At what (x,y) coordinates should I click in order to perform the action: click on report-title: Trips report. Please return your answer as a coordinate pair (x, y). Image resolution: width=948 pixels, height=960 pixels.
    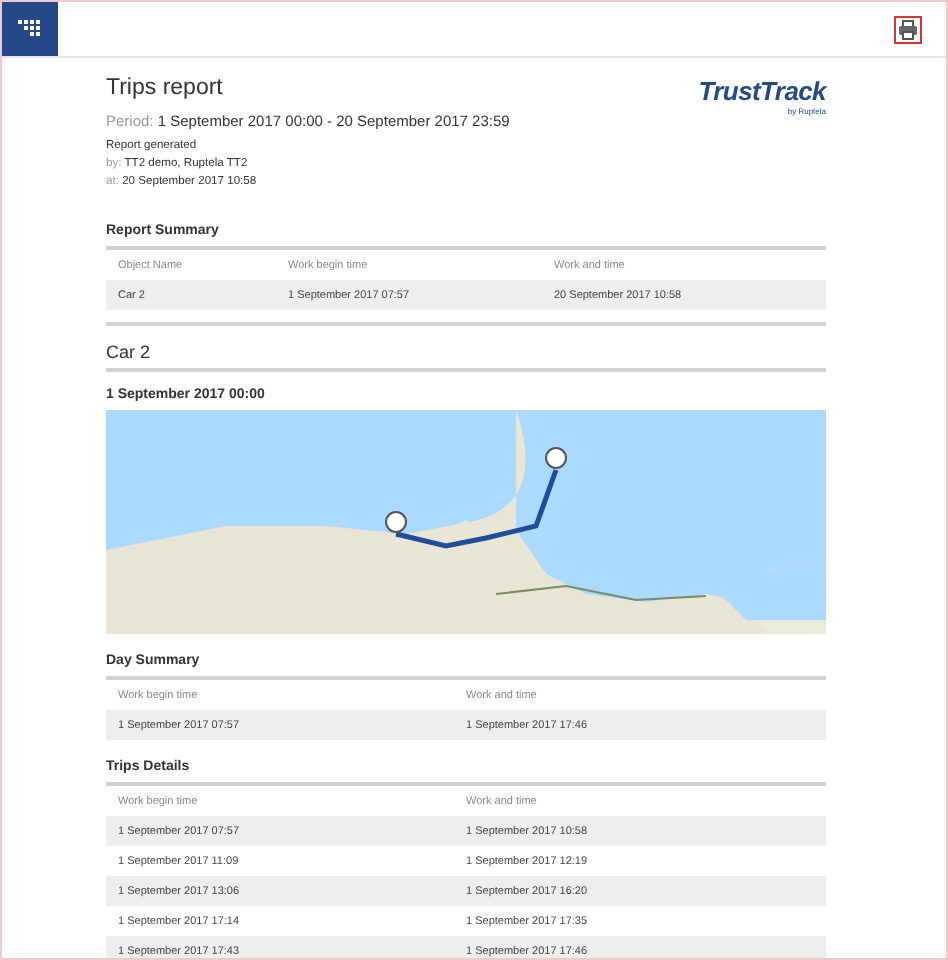
    Looking at the image, I should click on (165, 88).